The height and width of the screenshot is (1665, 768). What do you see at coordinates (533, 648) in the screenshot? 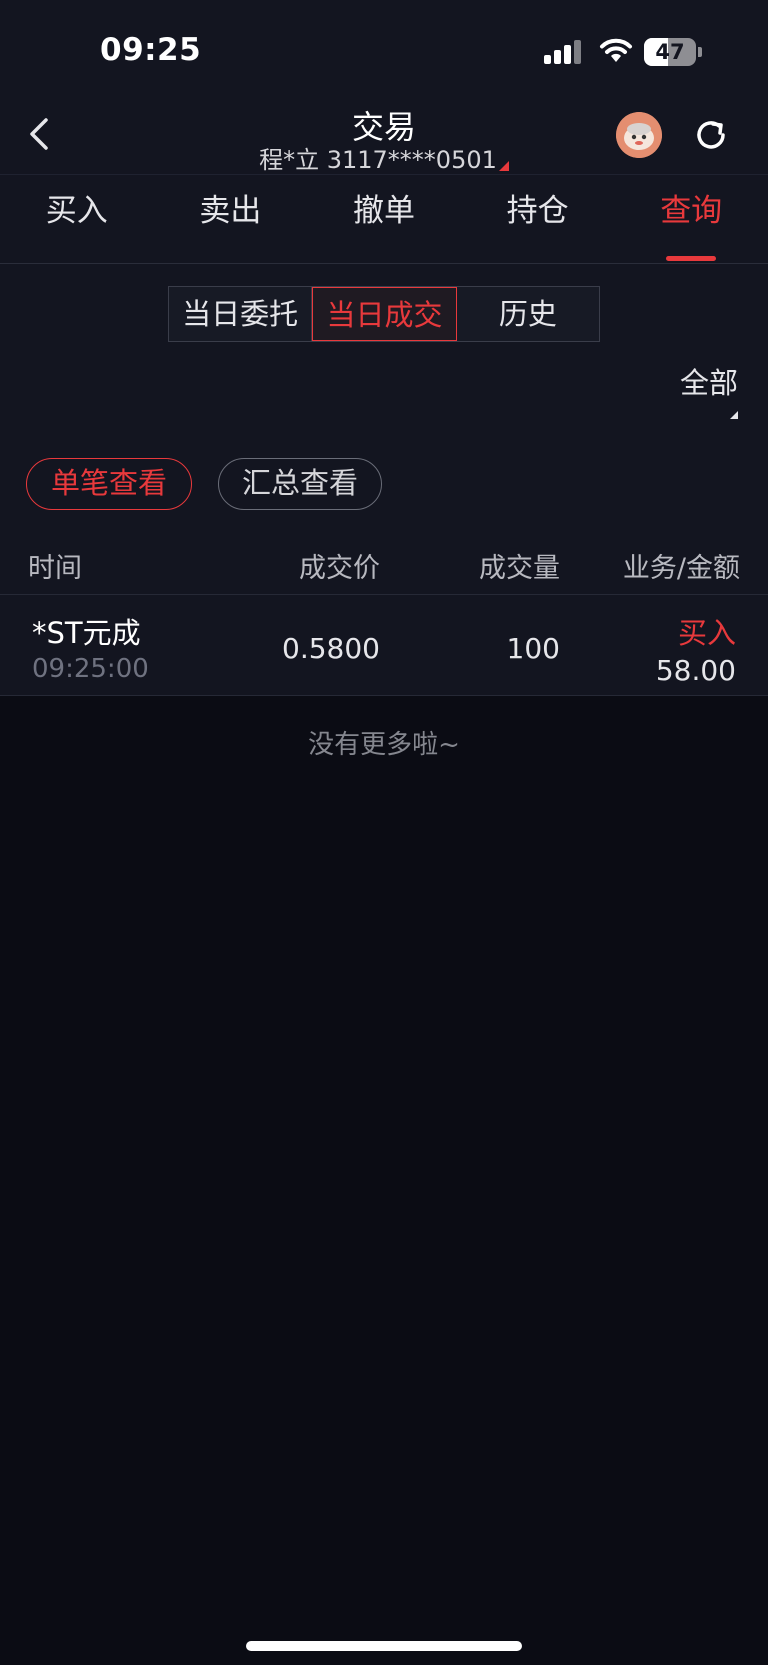
I see `deal-volume: 100` at bounding box center [533, 648].